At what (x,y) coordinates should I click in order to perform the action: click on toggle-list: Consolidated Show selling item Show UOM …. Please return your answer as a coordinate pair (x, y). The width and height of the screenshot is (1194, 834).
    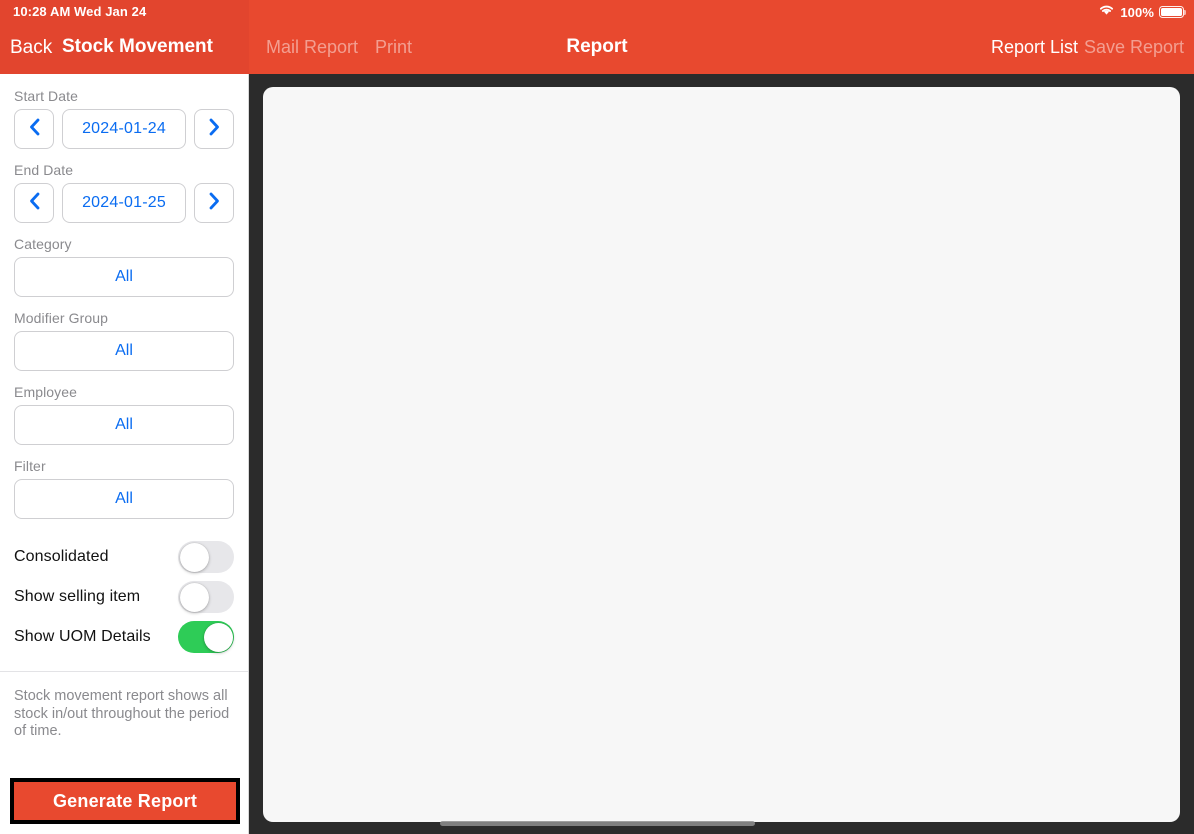
    Looking at the image, I should click on (124, 597).